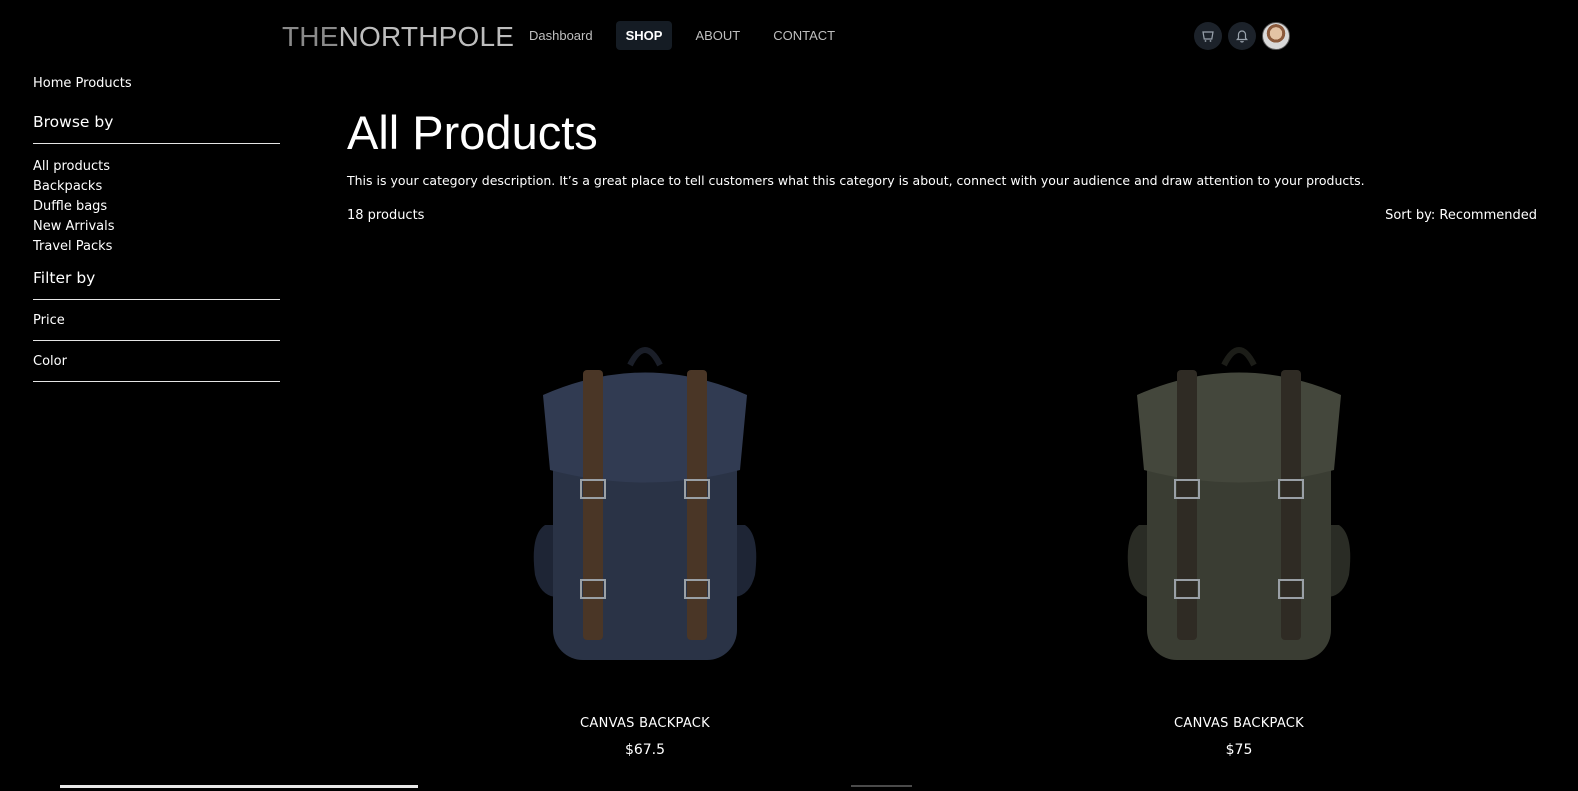 Image resolution: width=1578 pixels, height=791 pixels. What do you see at coordinates (561, 35) in the screenshot?
I see `nav-dashboard: Dashboard` at bounding box center [561, 35].